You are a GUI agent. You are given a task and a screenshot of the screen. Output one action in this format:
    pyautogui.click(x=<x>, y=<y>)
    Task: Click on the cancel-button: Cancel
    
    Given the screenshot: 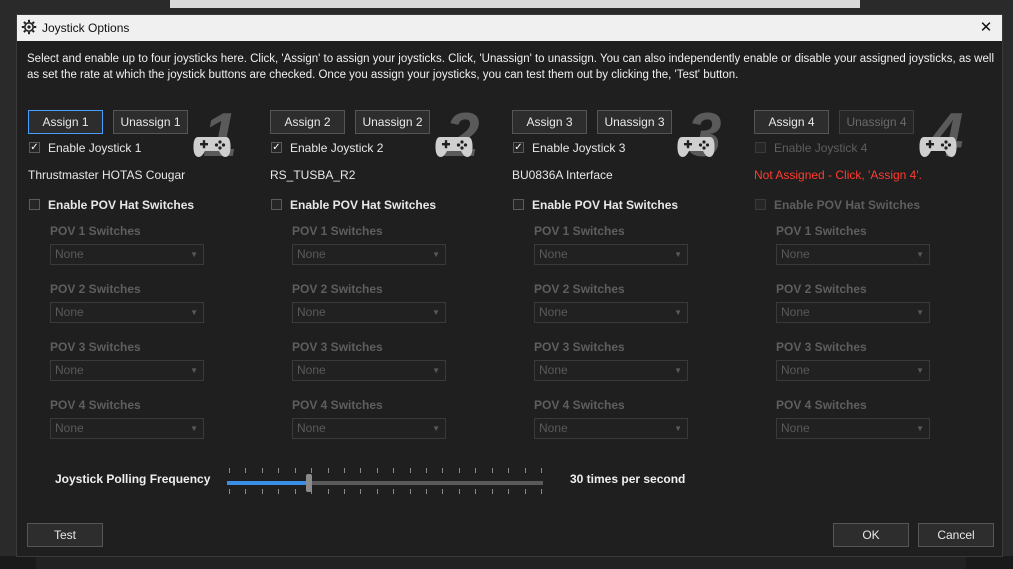 What is the action you would take?
    pyautogui.click(x=956, y=535)
    